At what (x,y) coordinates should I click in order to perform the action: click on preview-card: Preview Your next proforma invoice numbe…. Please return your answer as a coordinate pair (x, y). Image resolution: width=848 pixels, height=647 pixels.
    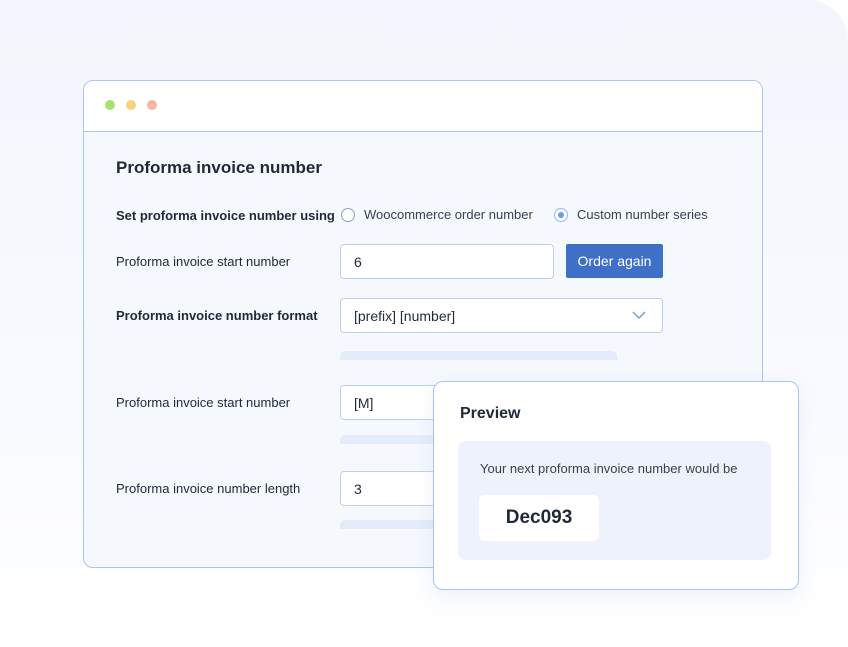
    Looking at the image, I should click on (616, 485).